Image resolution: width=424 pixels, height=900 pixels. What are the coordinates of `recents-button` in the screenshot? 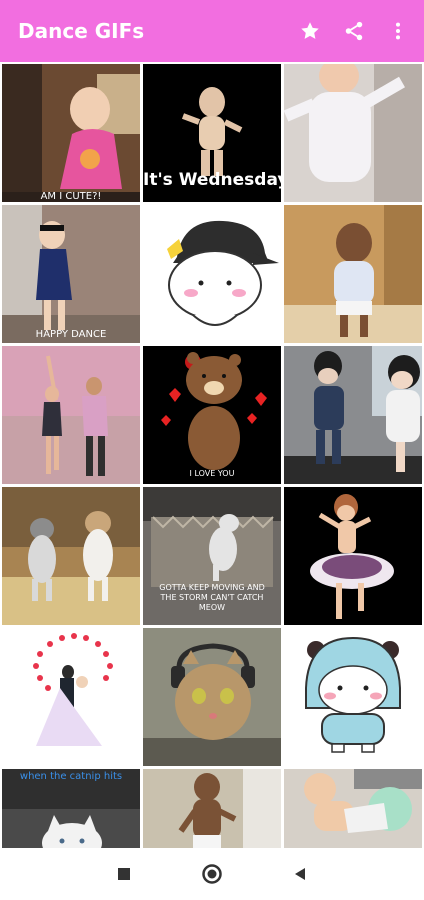 It's located at (124, 874).